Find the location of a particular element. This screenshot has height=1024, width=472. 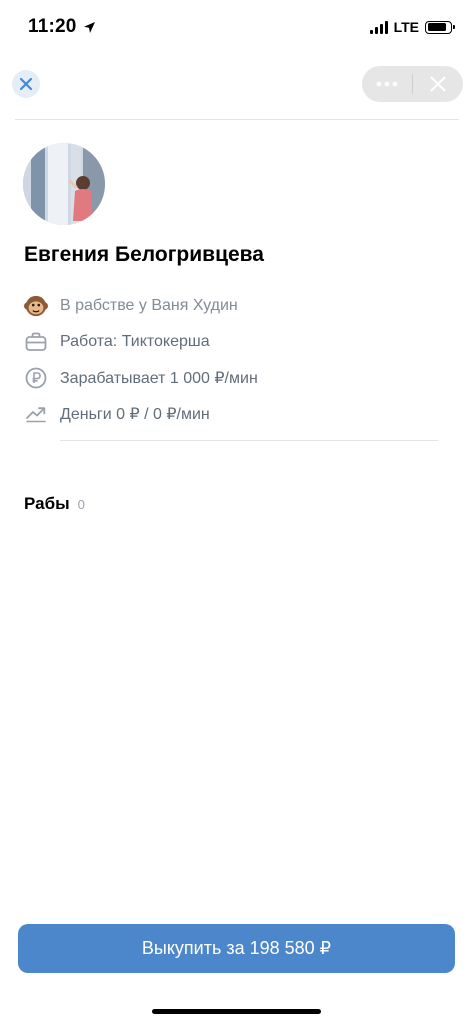

more-button is located at coordinates (387, 84).